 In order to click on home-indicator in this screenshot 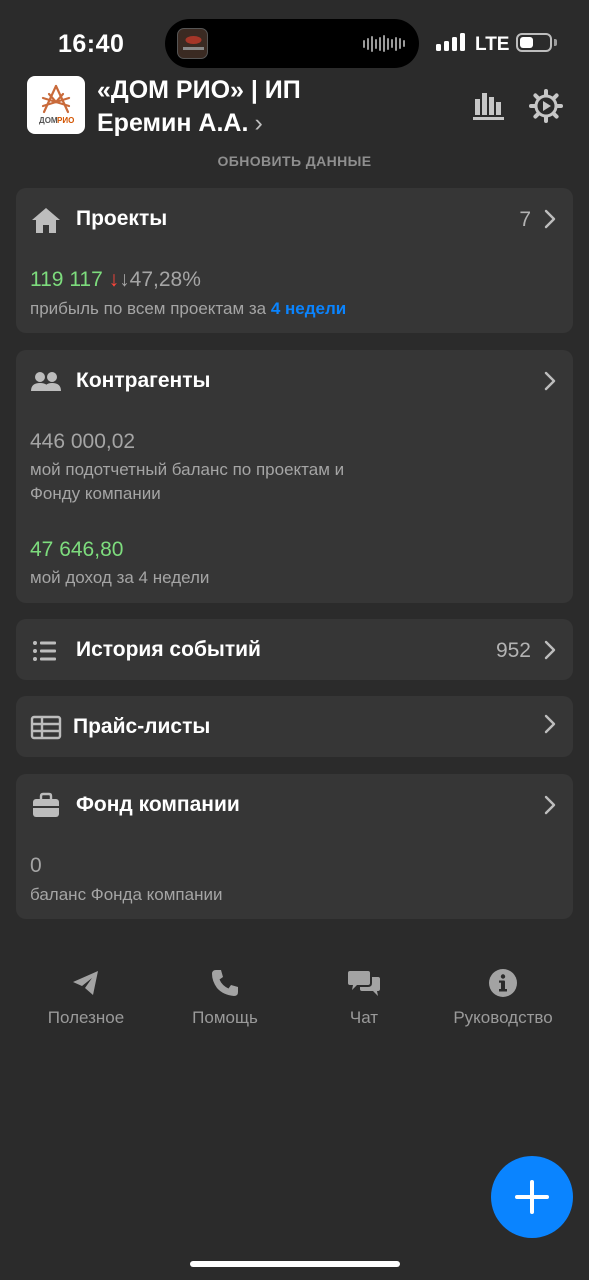, I will do `click(295, 1264)`.